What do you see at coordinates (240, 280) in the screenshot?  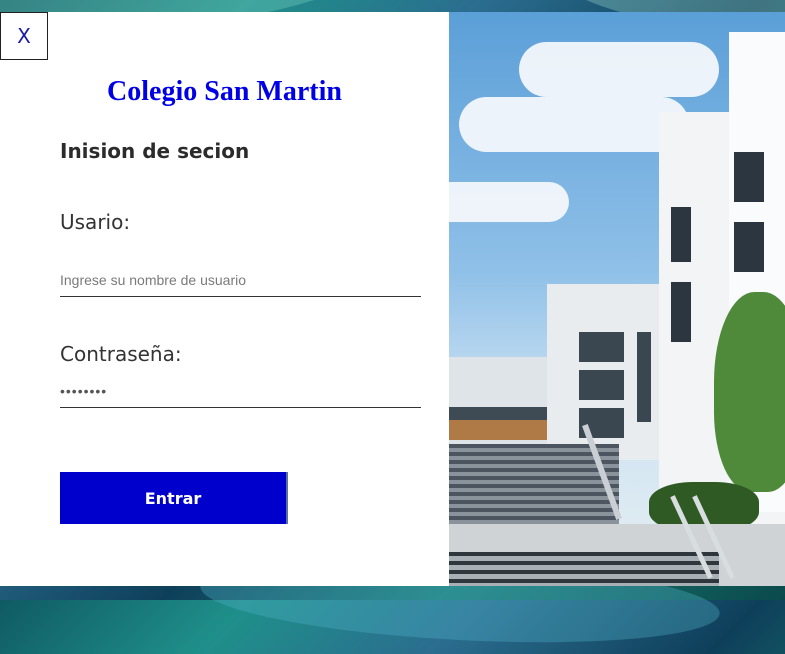 I see `username-input` at bounding box center [240, 280].